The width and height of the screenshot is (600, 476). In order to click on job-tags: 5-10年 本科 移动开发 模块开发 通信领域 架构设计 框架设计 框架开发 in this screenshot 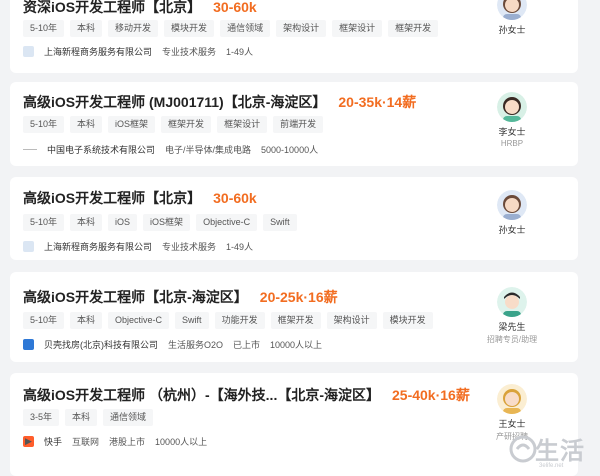, I will do `click(231, 28)`.